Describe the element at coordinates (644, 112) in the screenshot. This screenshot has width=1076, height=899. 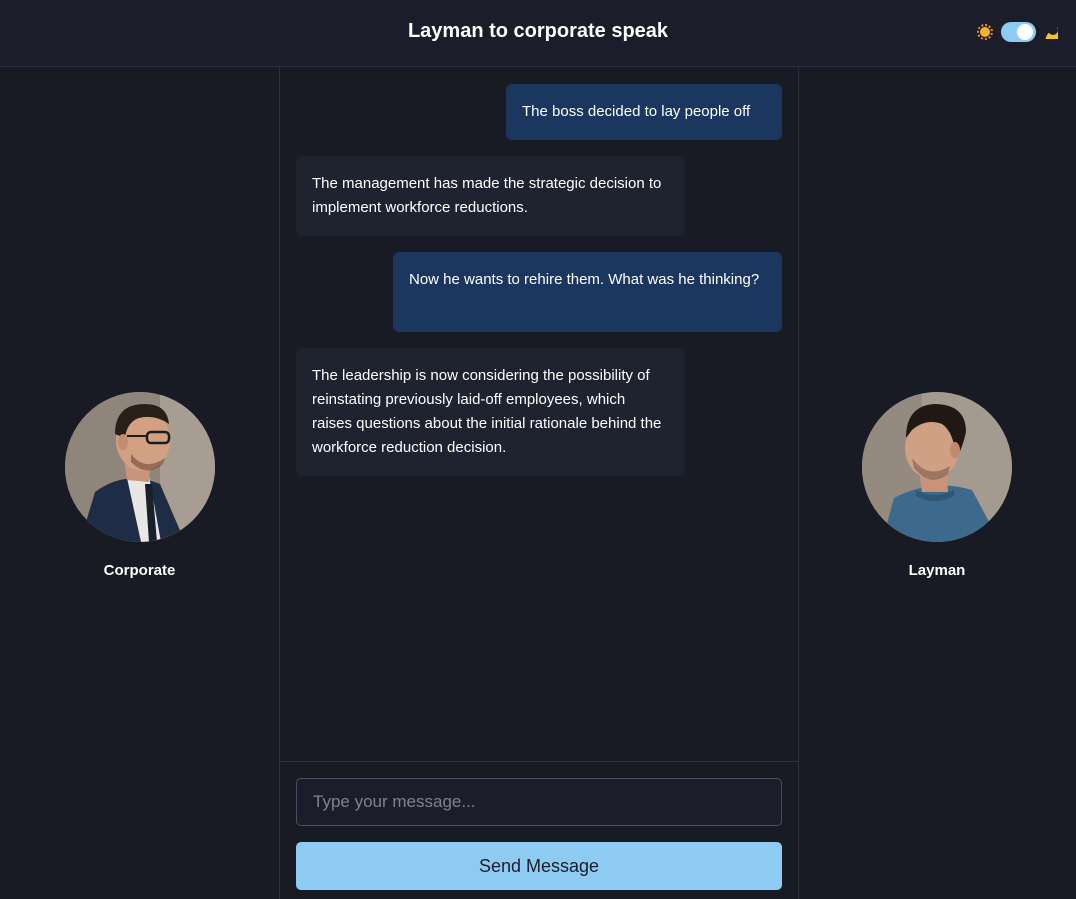
I see `user-message: The boss decided to lay people off` at that location.